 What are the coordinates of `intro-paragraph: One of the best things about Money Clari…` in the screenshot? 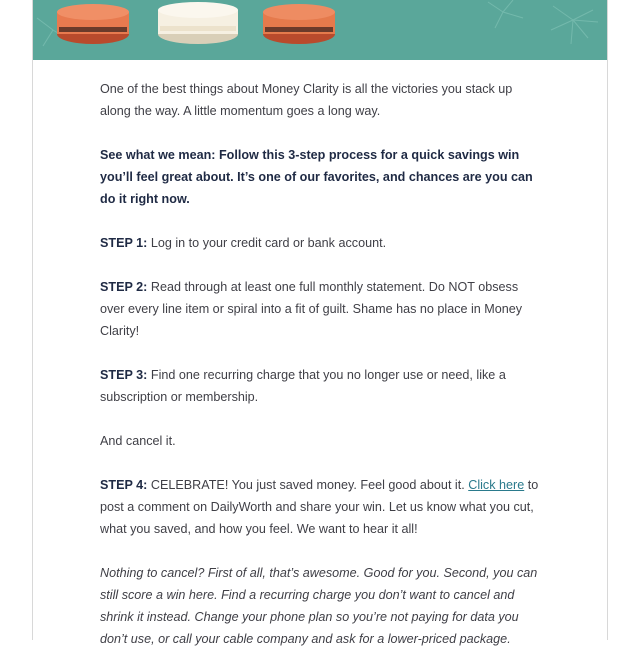 It's located at (306, 100).